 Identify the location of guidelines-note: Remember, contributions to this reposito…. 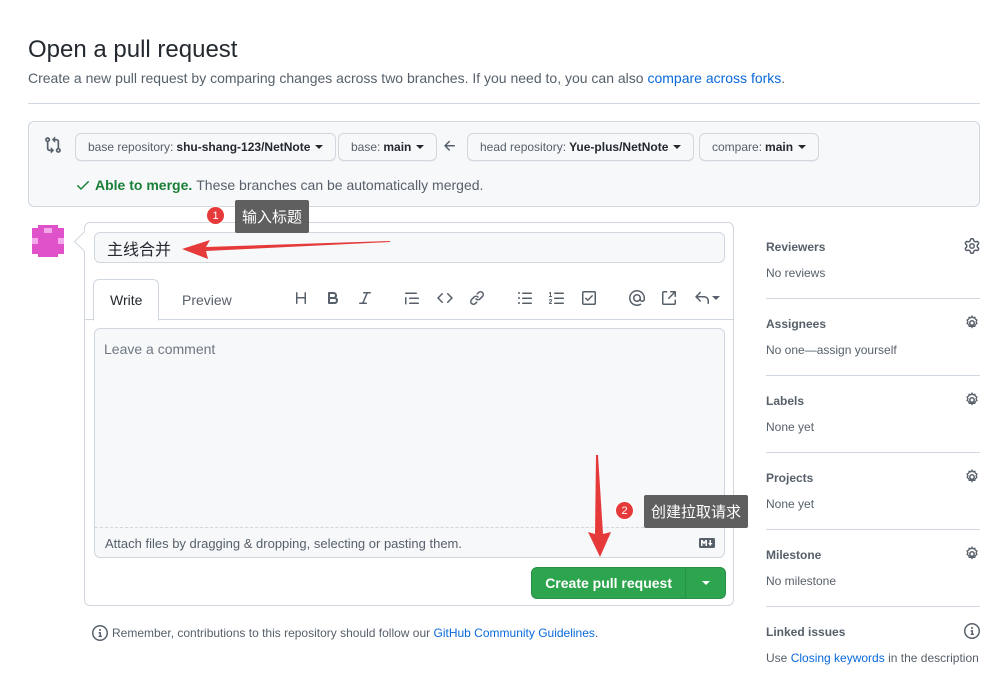
(345, 633).